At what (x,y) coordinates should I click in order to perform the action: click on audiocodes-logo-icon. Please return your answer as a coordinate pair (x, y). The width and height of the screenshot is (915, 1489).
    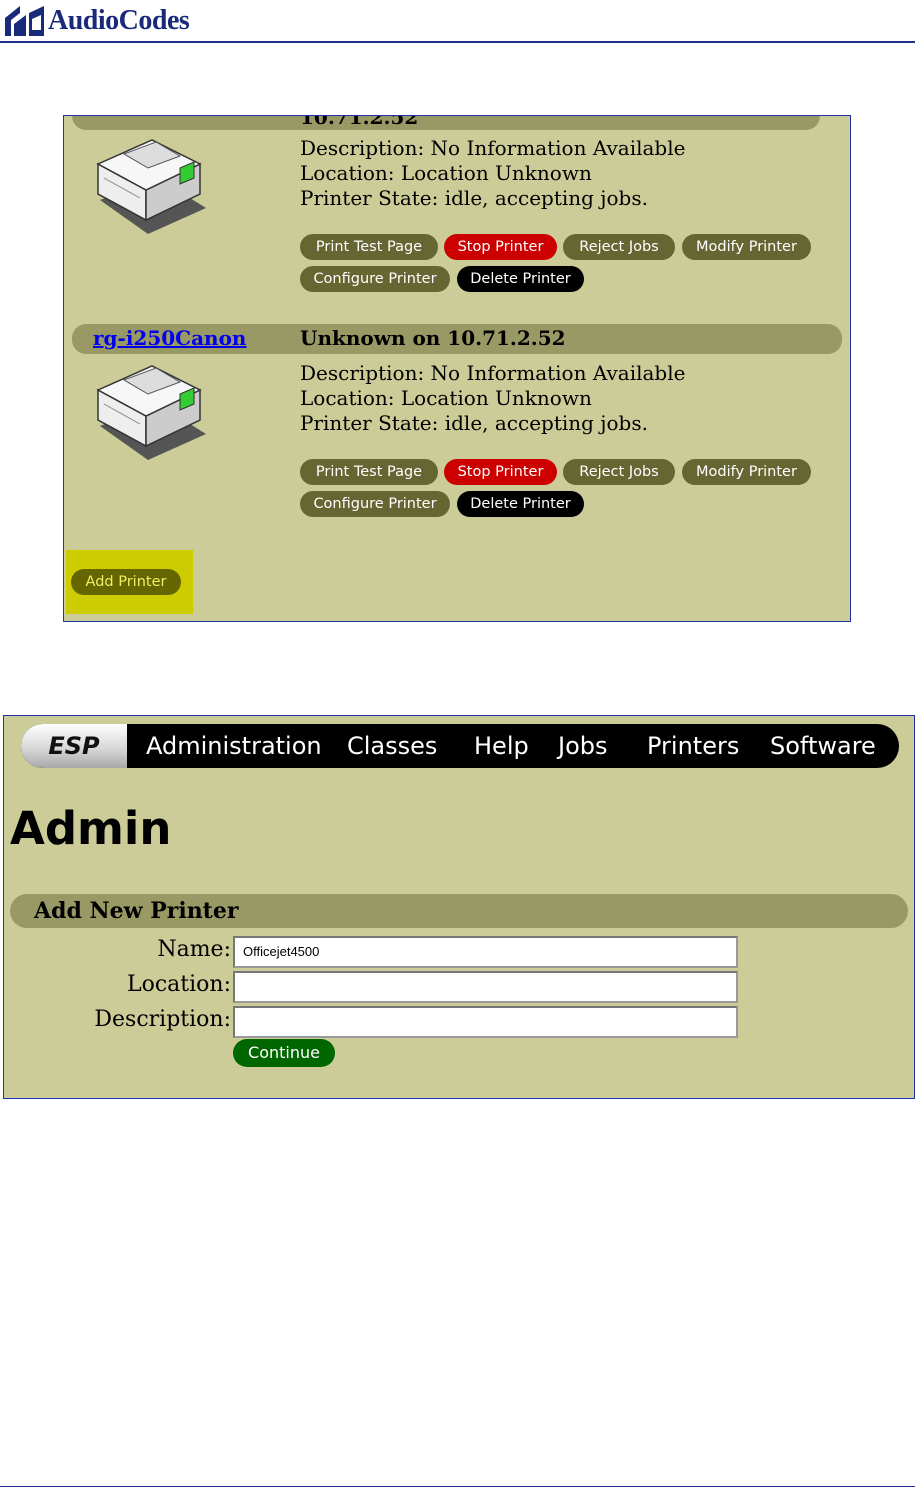
    Looking at the image, I should click on (24, 21).